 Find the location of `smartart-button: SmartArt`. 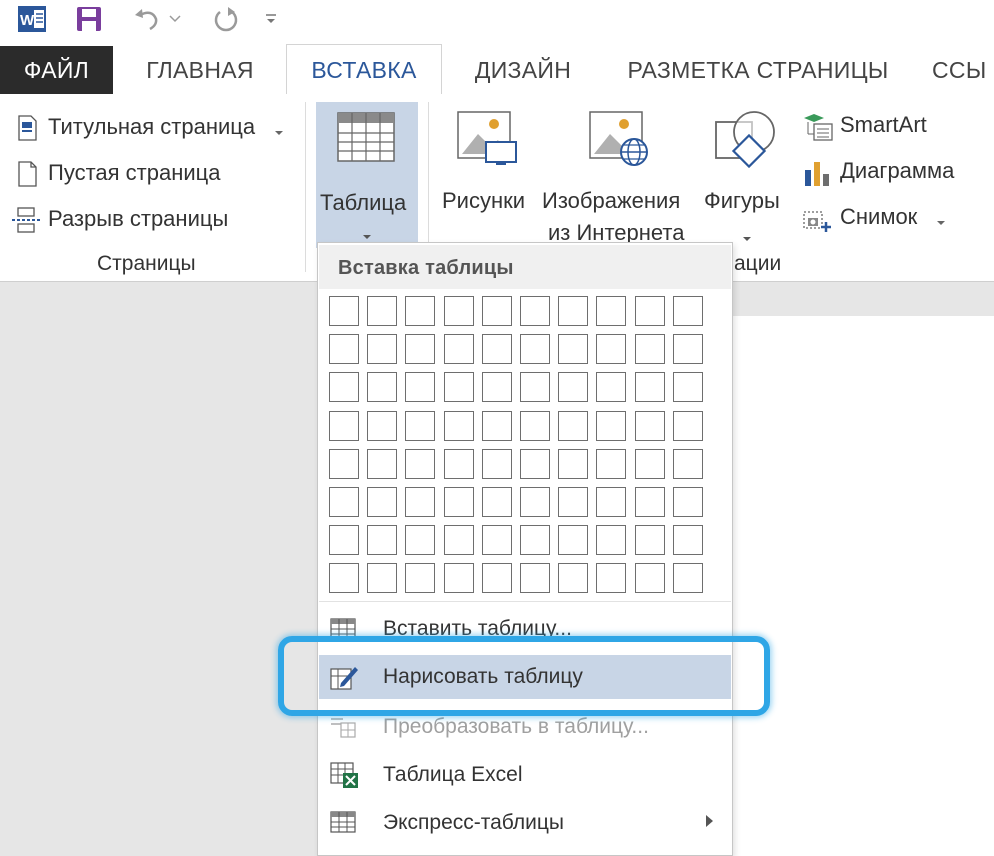

smartart-button: SmartArt is located at coordinates (895, 127).